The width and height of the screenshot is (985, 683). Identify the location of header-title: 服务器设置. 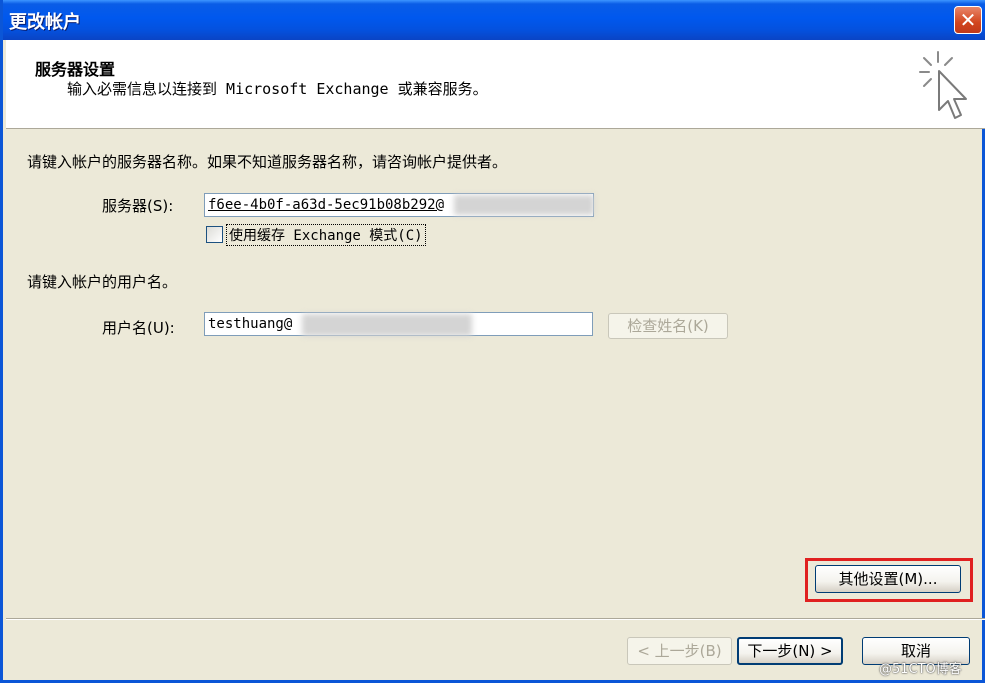
(75, 69).